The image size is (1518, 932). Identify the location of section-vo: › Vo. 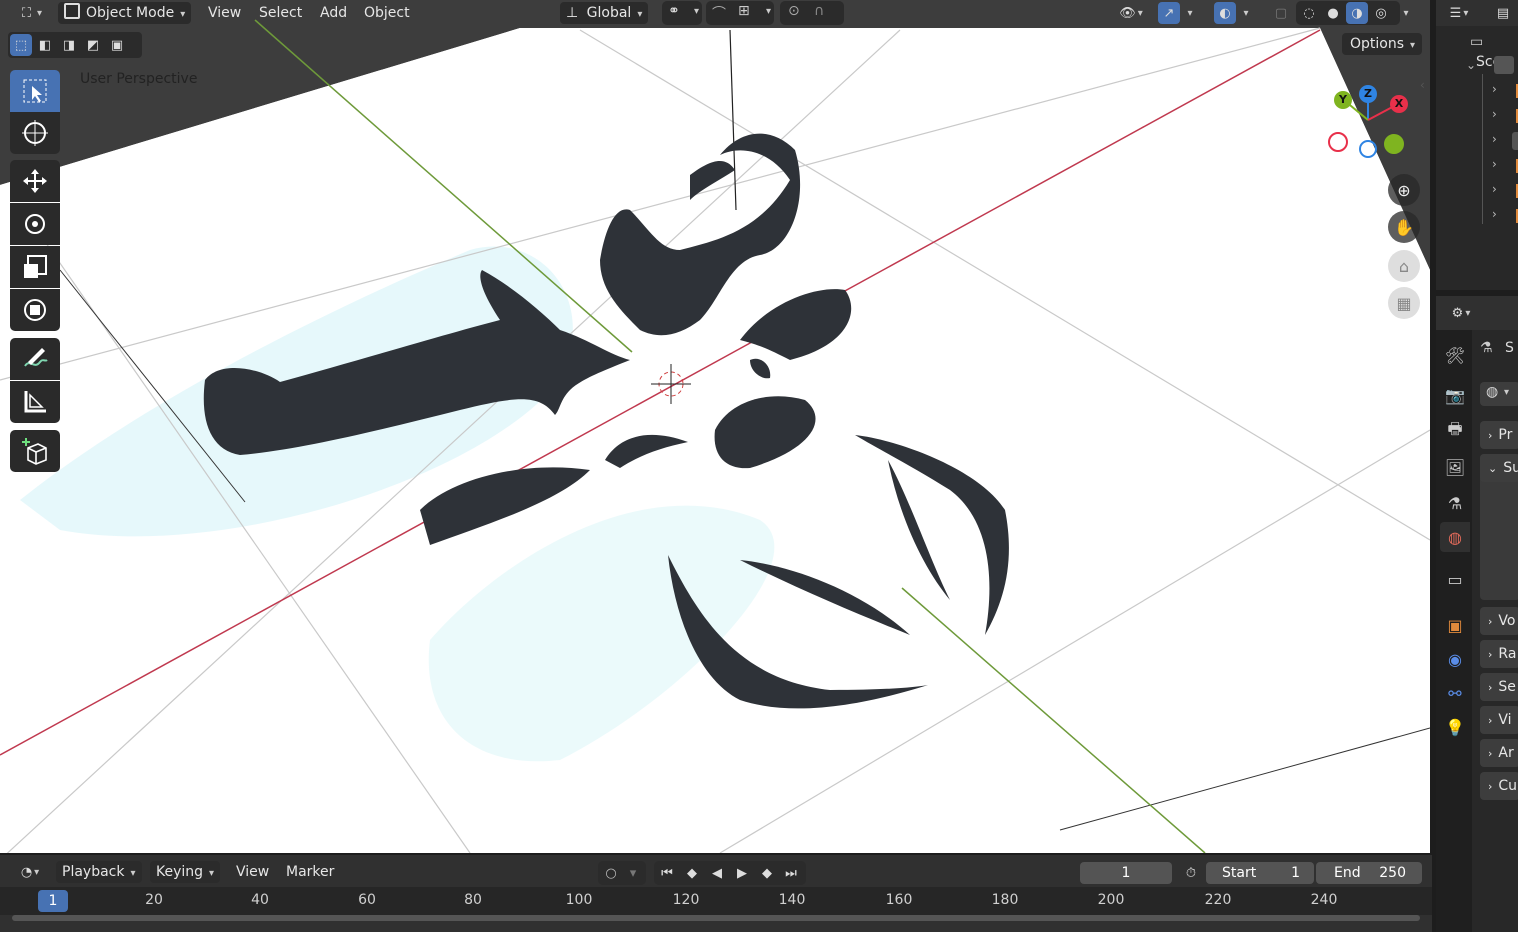
(1499, 621).